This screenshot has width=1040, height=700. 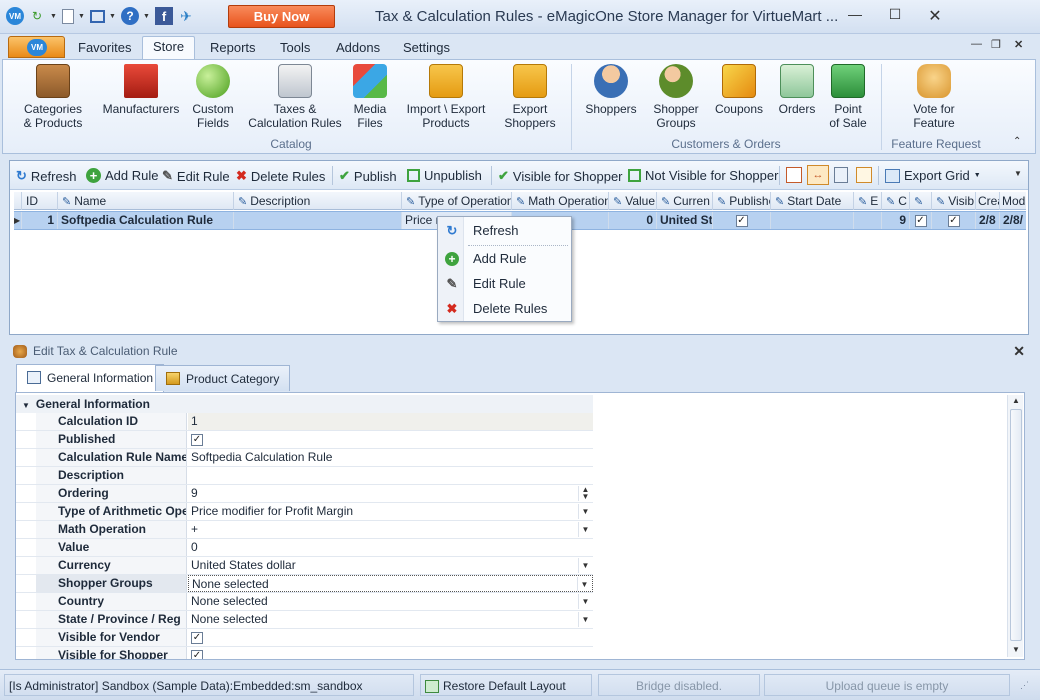 What do you see at coordinates (1017, 141) in the screenshot?
I see `collapse-ribbon-icon: ⌃` at bounding box center [1017, 141].